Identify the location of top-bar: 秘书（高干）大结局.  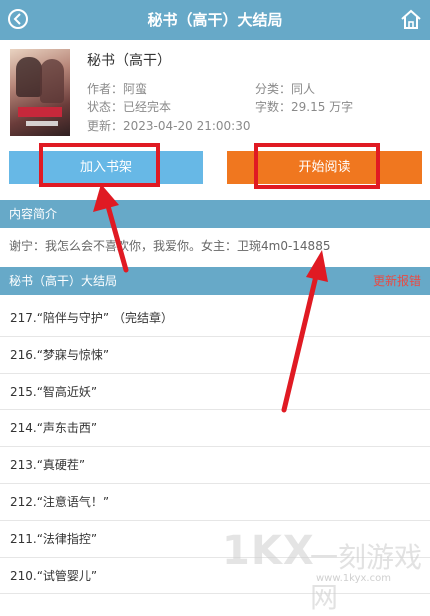
(215, 20).